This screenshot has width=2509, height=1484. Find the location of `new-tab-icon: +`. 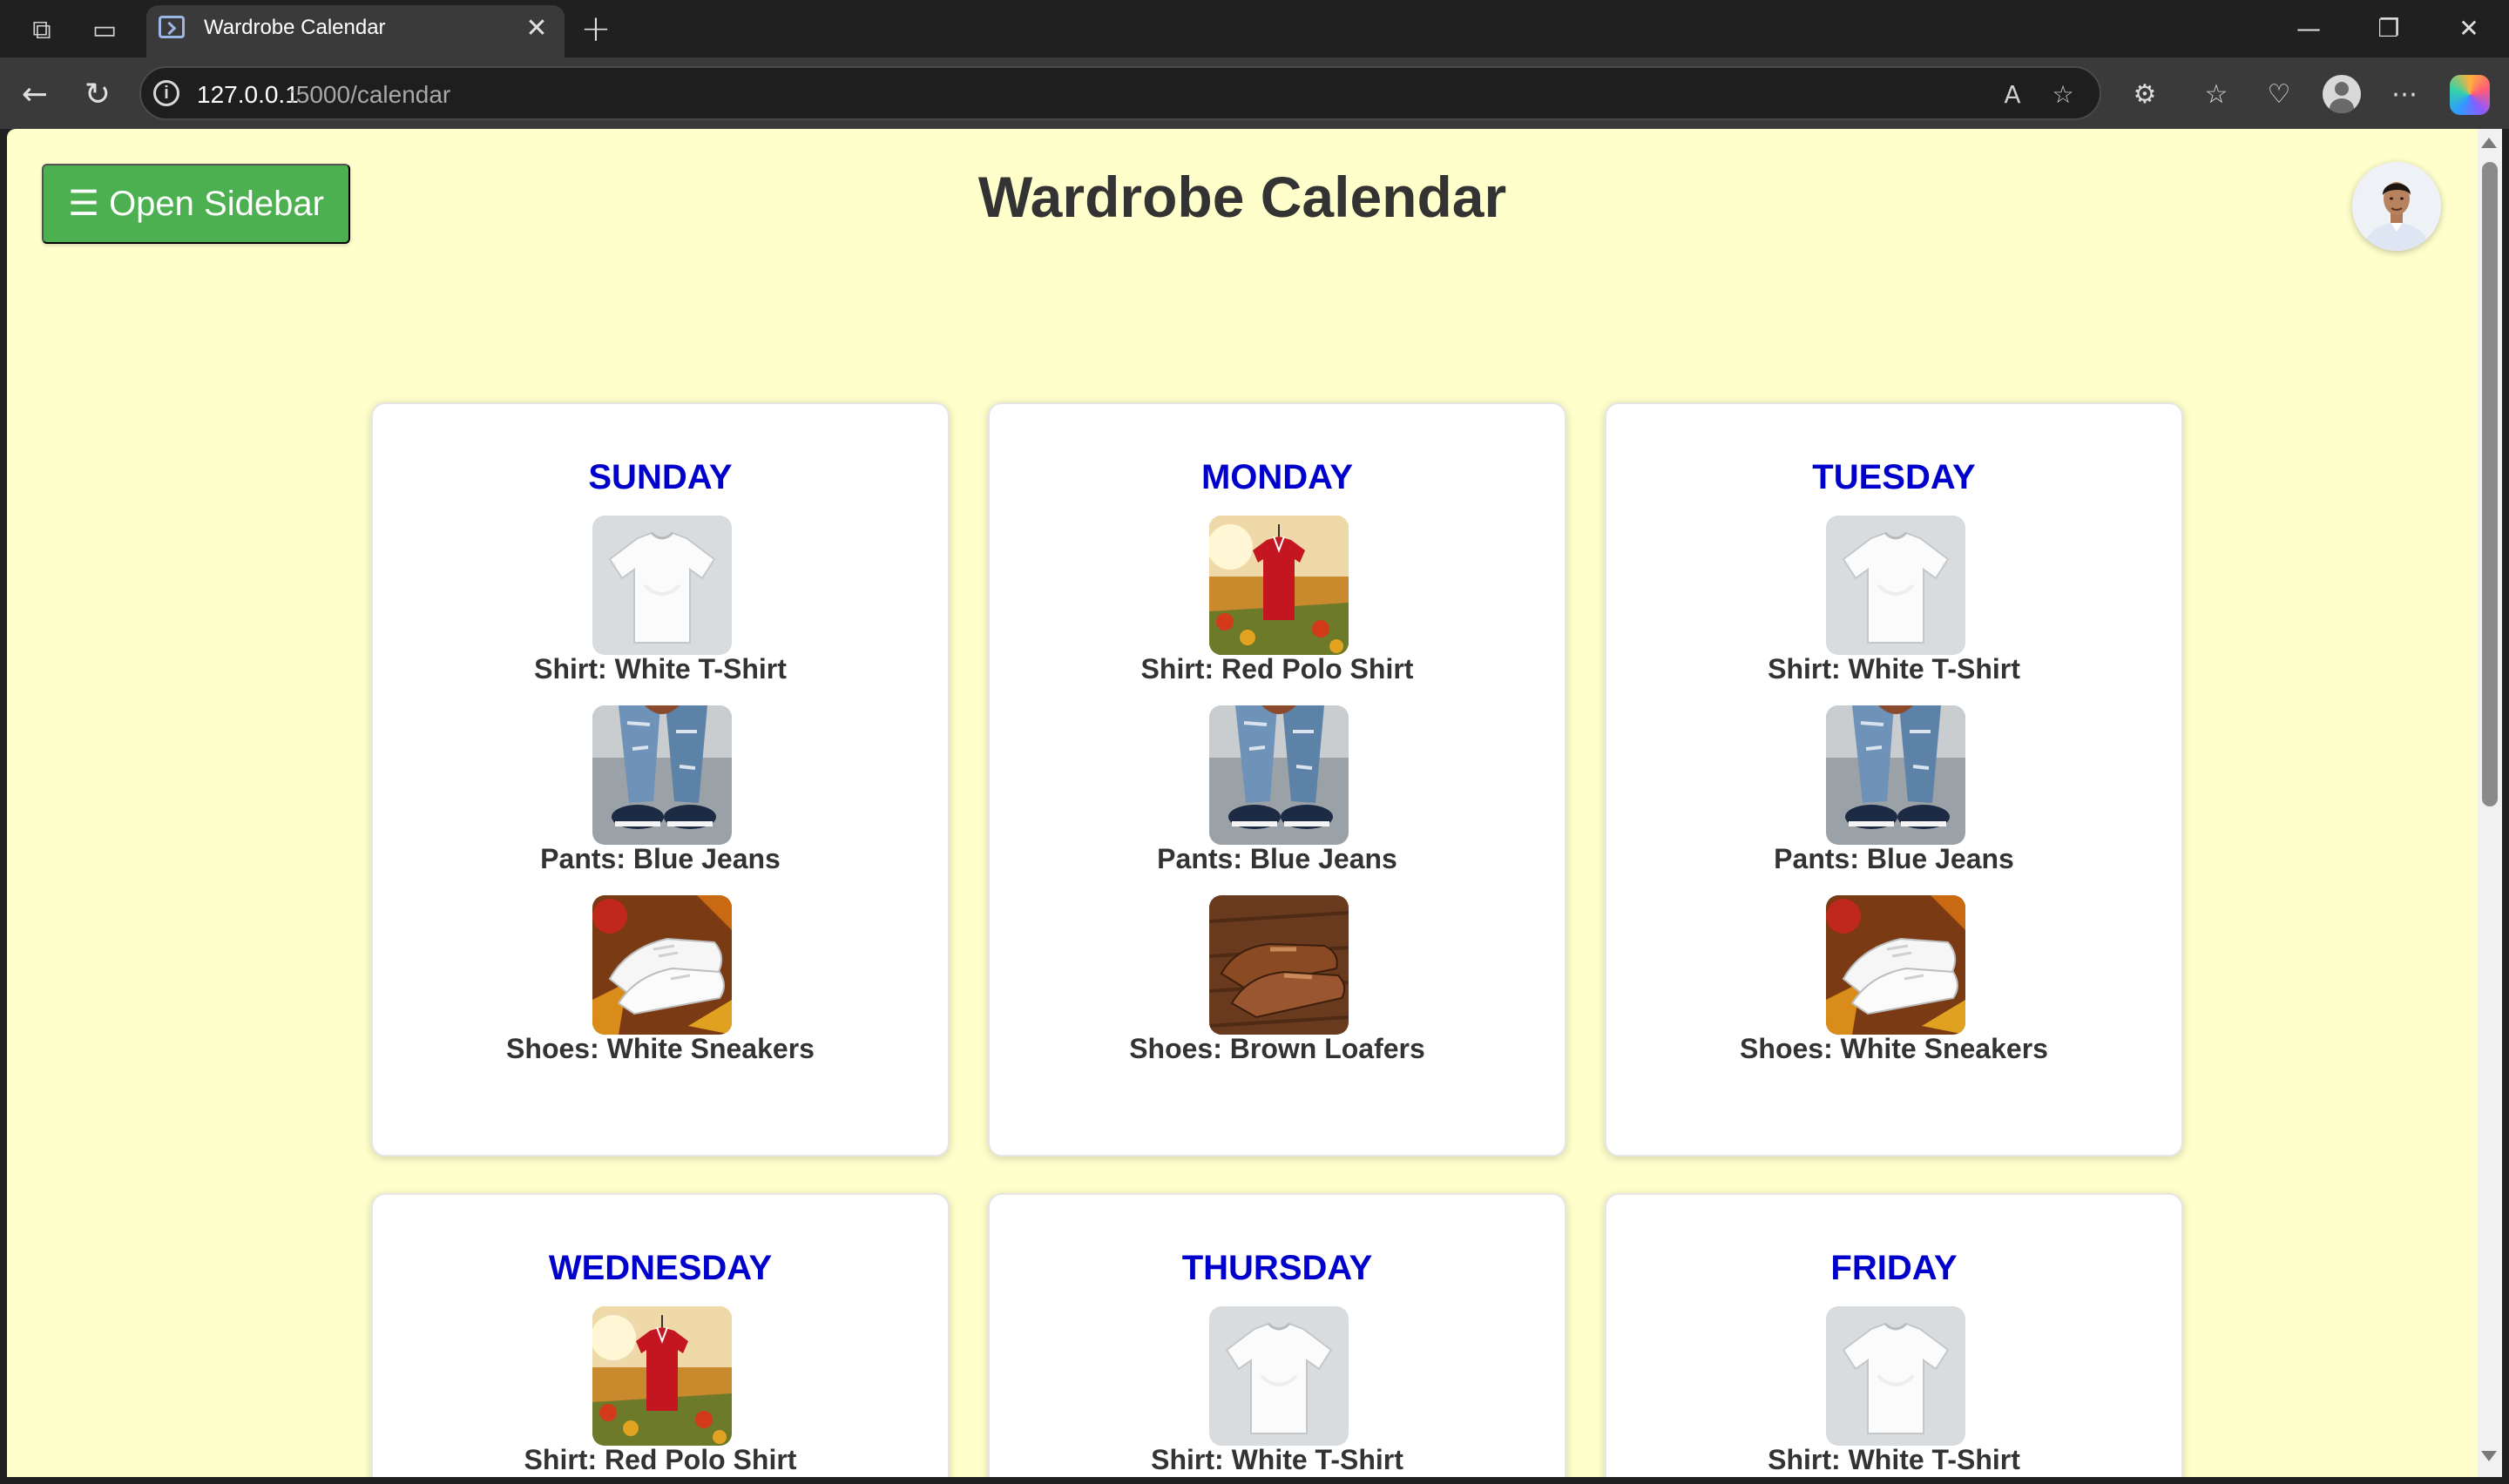

new-tab-icon: + is located at coordinates (596, 29).